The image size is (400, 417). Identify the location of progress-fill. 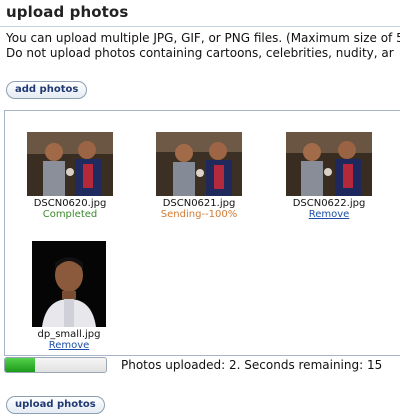
(20, 365).